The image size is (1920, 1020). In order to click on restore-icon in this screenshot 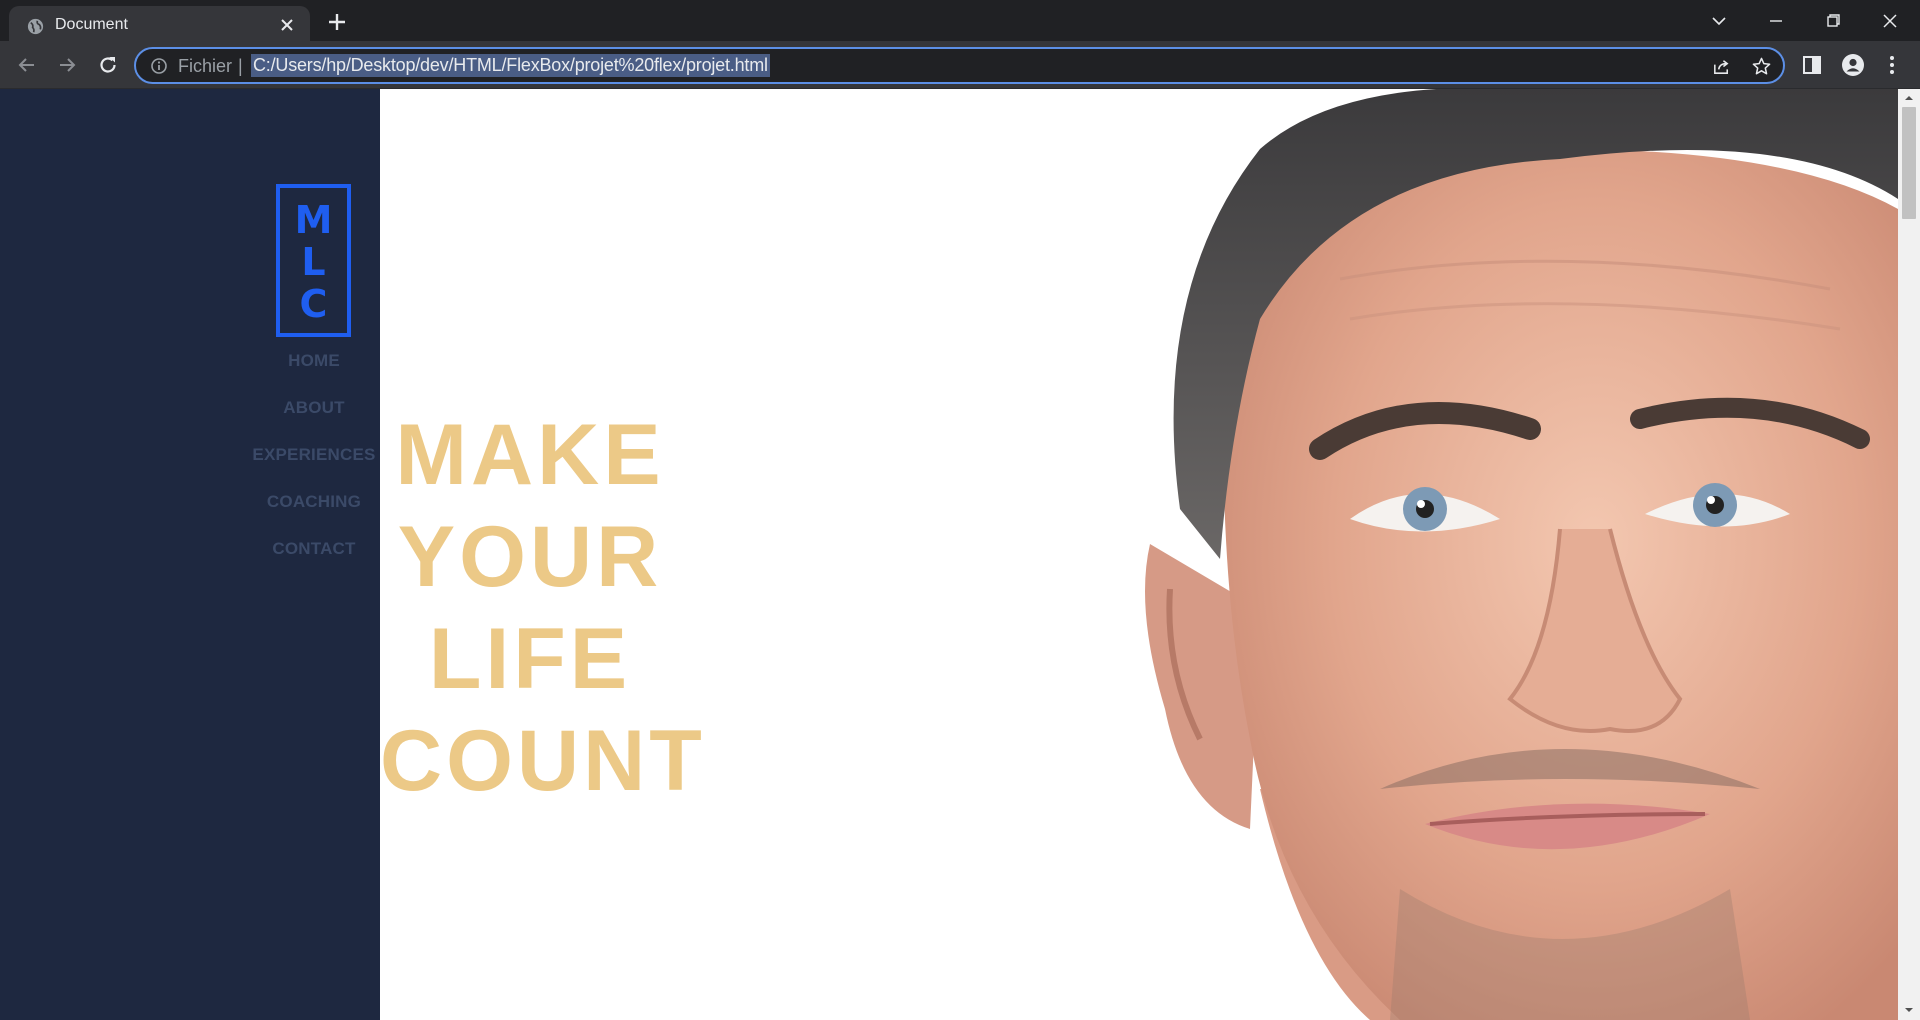, I will do `click(1833, 21)`.